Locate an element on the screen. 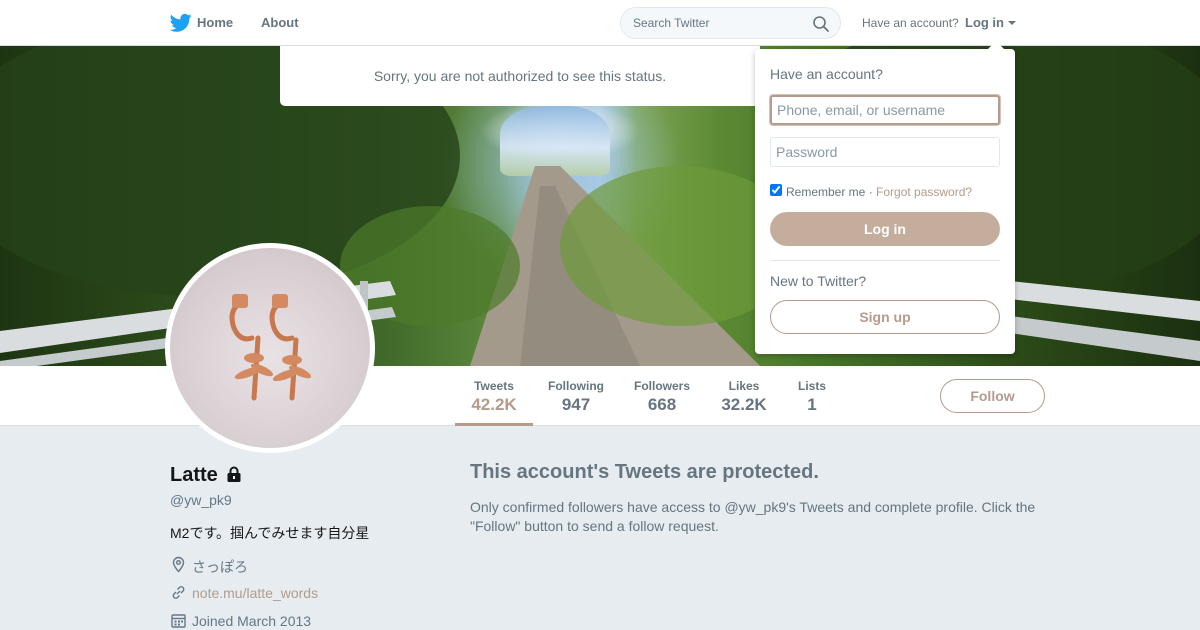  stat-label: Tweets is located at coordinates (494, 386).